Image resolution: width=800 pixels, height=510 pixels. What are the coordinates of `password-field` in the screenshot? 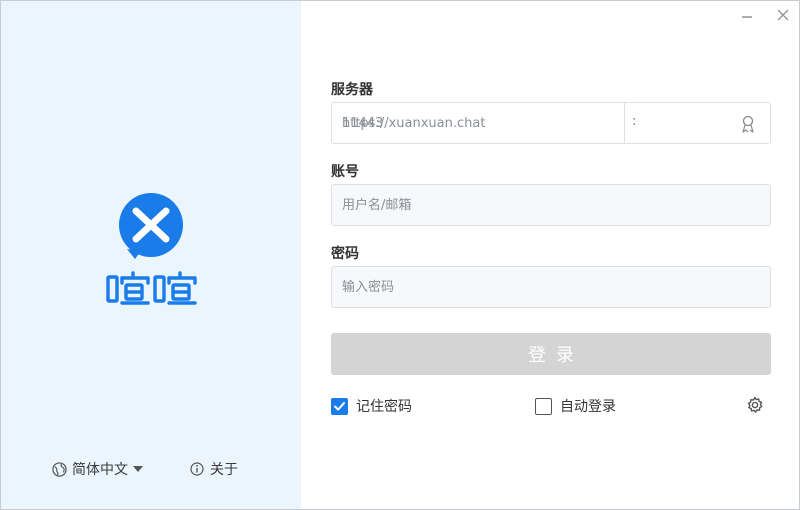 It's located at (551, 287).